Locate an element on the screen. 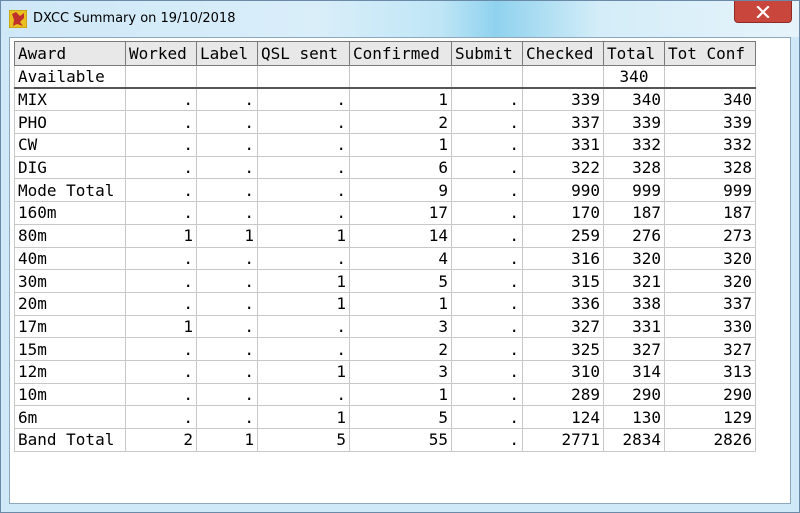 The height and width of the screenshot is (513, 800). table-row: 30m.. 1 5. 315 321 320 is located at coordinates (385, 281).